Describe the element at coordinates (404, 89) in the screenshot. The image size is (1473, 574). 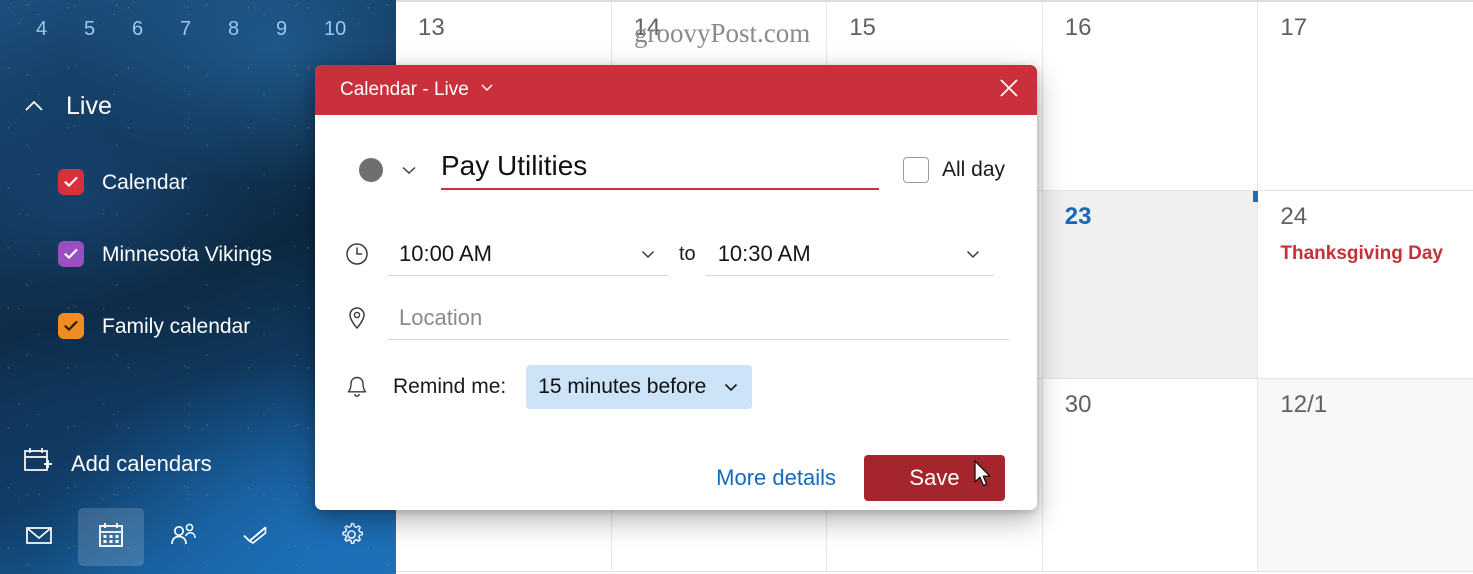
I see `dialog-title-label: Calendar - Live` at that location.